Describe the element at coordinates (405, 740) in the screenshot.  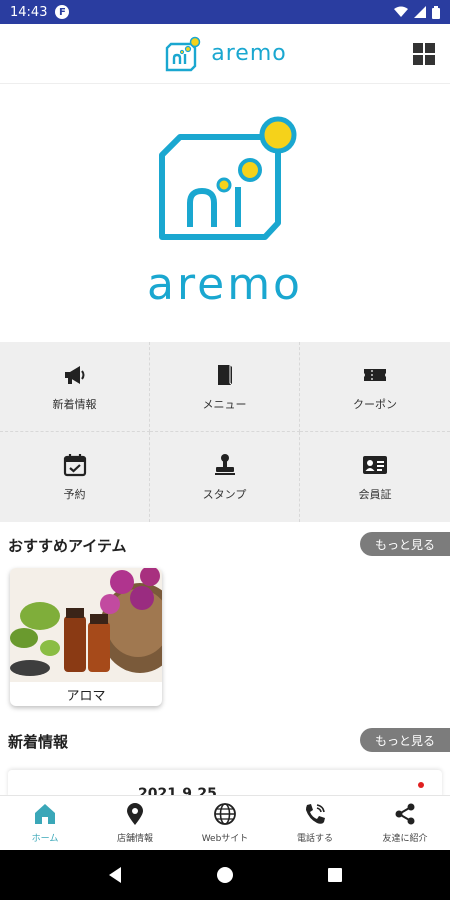
I see `news-more-button: もっと見る` at that location.